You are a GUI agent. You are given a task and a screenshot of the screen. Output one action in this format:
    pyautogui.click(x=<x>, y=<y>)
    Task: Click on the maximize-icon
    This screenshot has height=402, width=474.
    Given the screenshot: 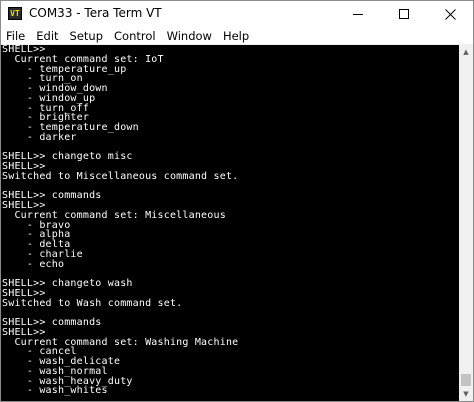 What is the action you would take?
    pyautogui.click(x=404, y=14)
    